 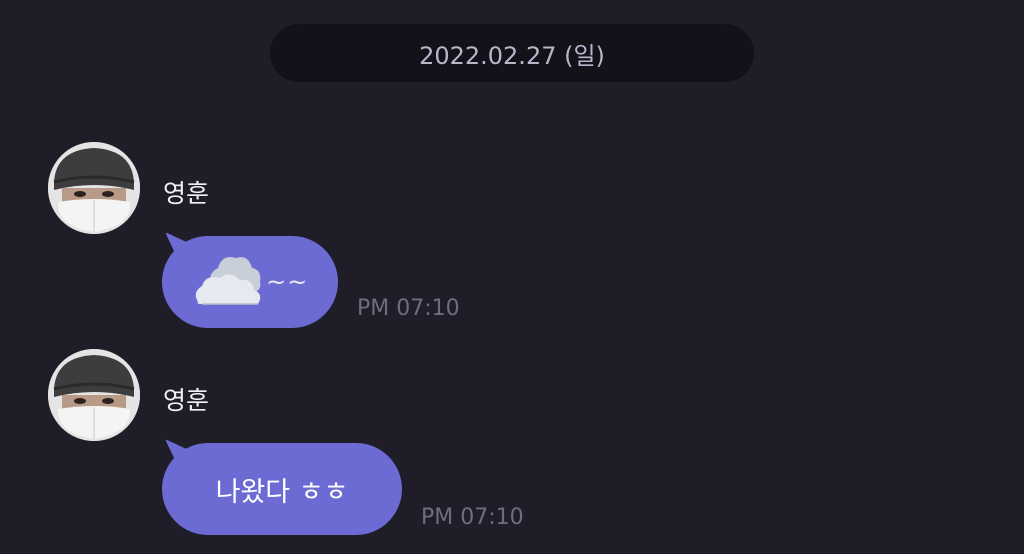 What do you see at coordinates (287, 282) in the screenshot?
I see `message-text: ~~` at bounding box center [287, 282].